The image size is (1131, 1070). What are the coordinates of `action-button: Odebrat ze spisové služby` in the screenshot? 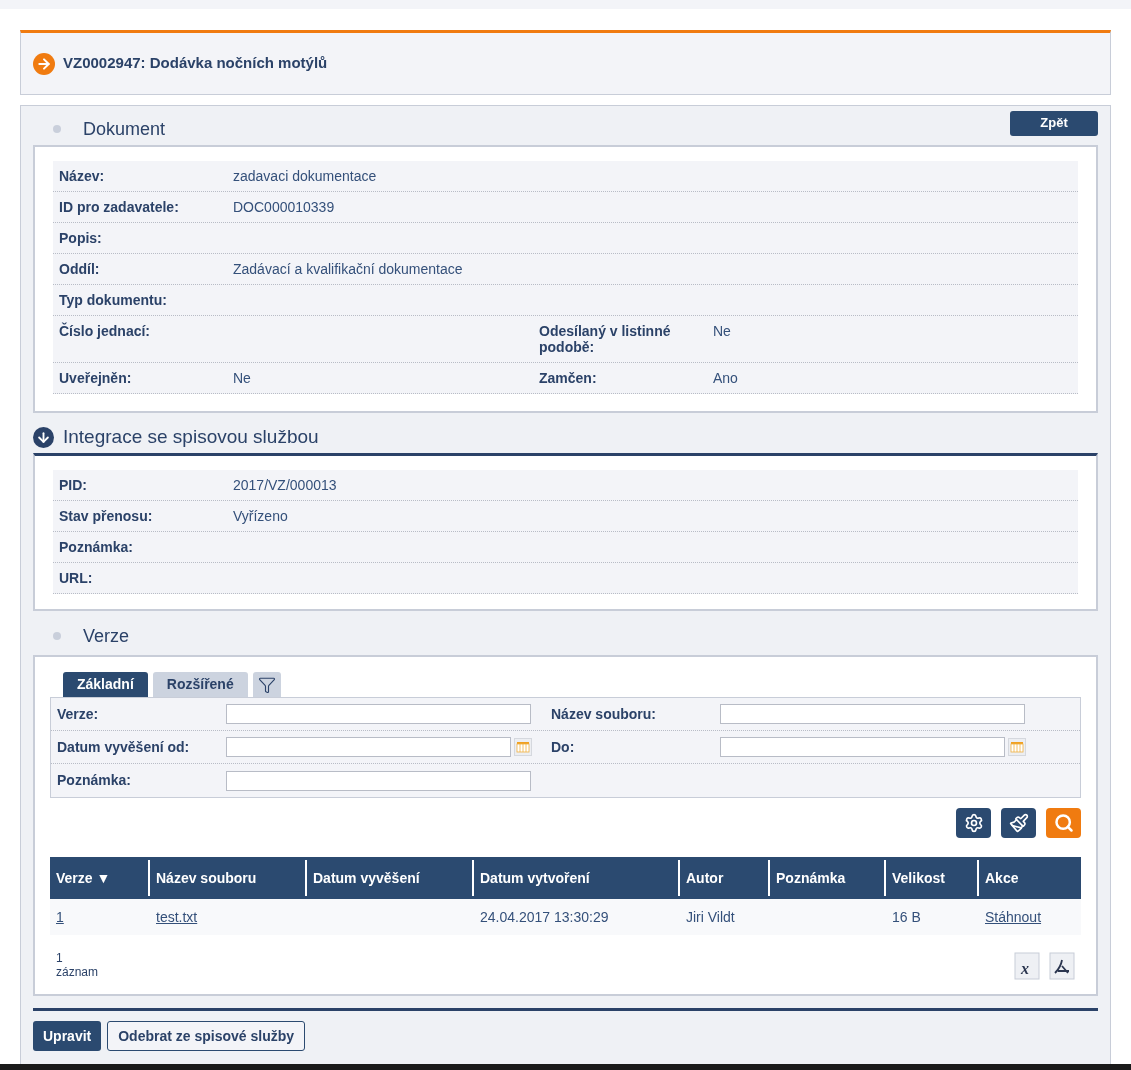 It's located at (206, 1036).